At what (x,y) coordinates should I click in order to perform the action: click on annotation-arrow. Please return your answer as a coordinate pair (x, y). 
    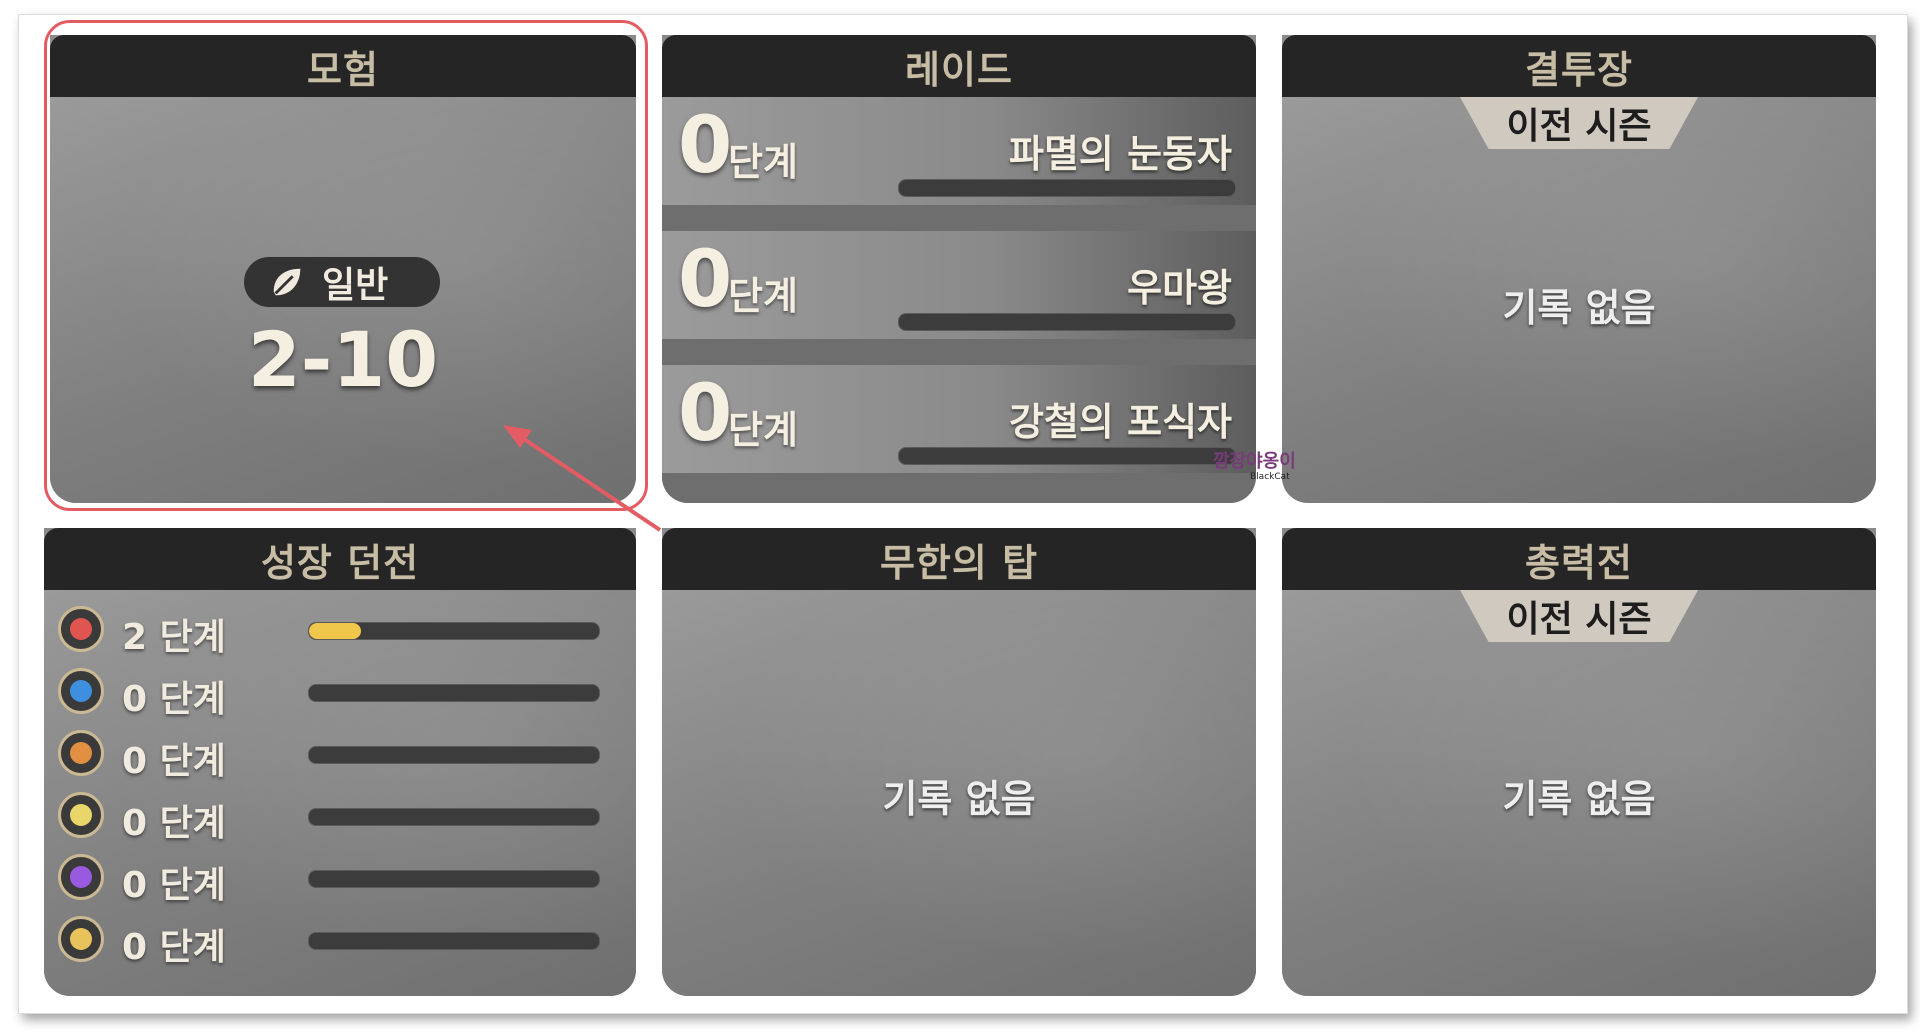
    Looking at the image, I should click on (582, 478).